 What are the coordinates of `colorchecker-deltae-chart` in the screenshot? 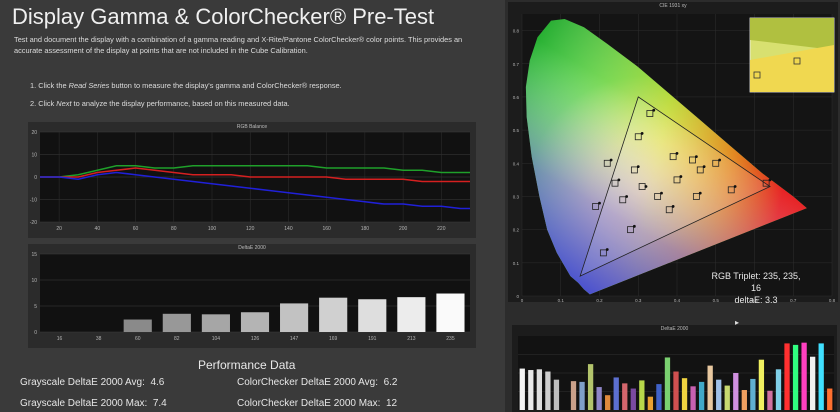 It's located at (676, 373).